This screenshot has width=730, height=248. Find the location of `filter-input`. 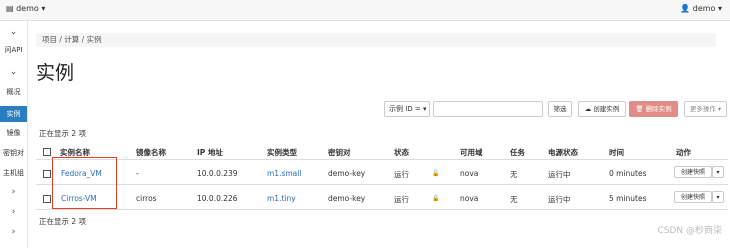

filter-input is located at coordinates (488, 109).